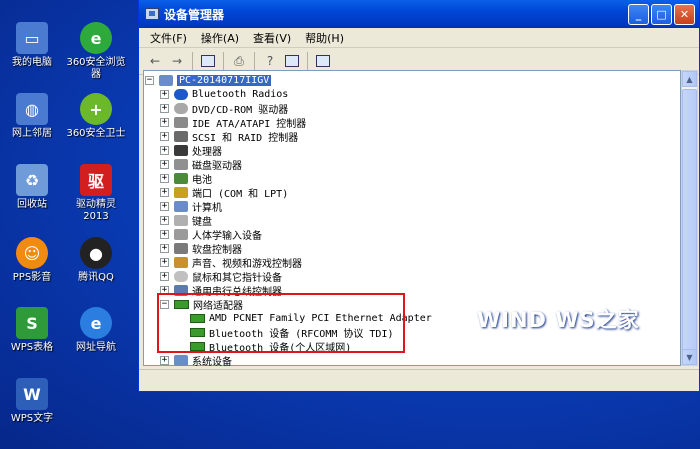  What do you see at coordinates (558, 320) in the screenshot?
I see `watermark-logo: WIND WS之家` at bounding box center [558, 320].